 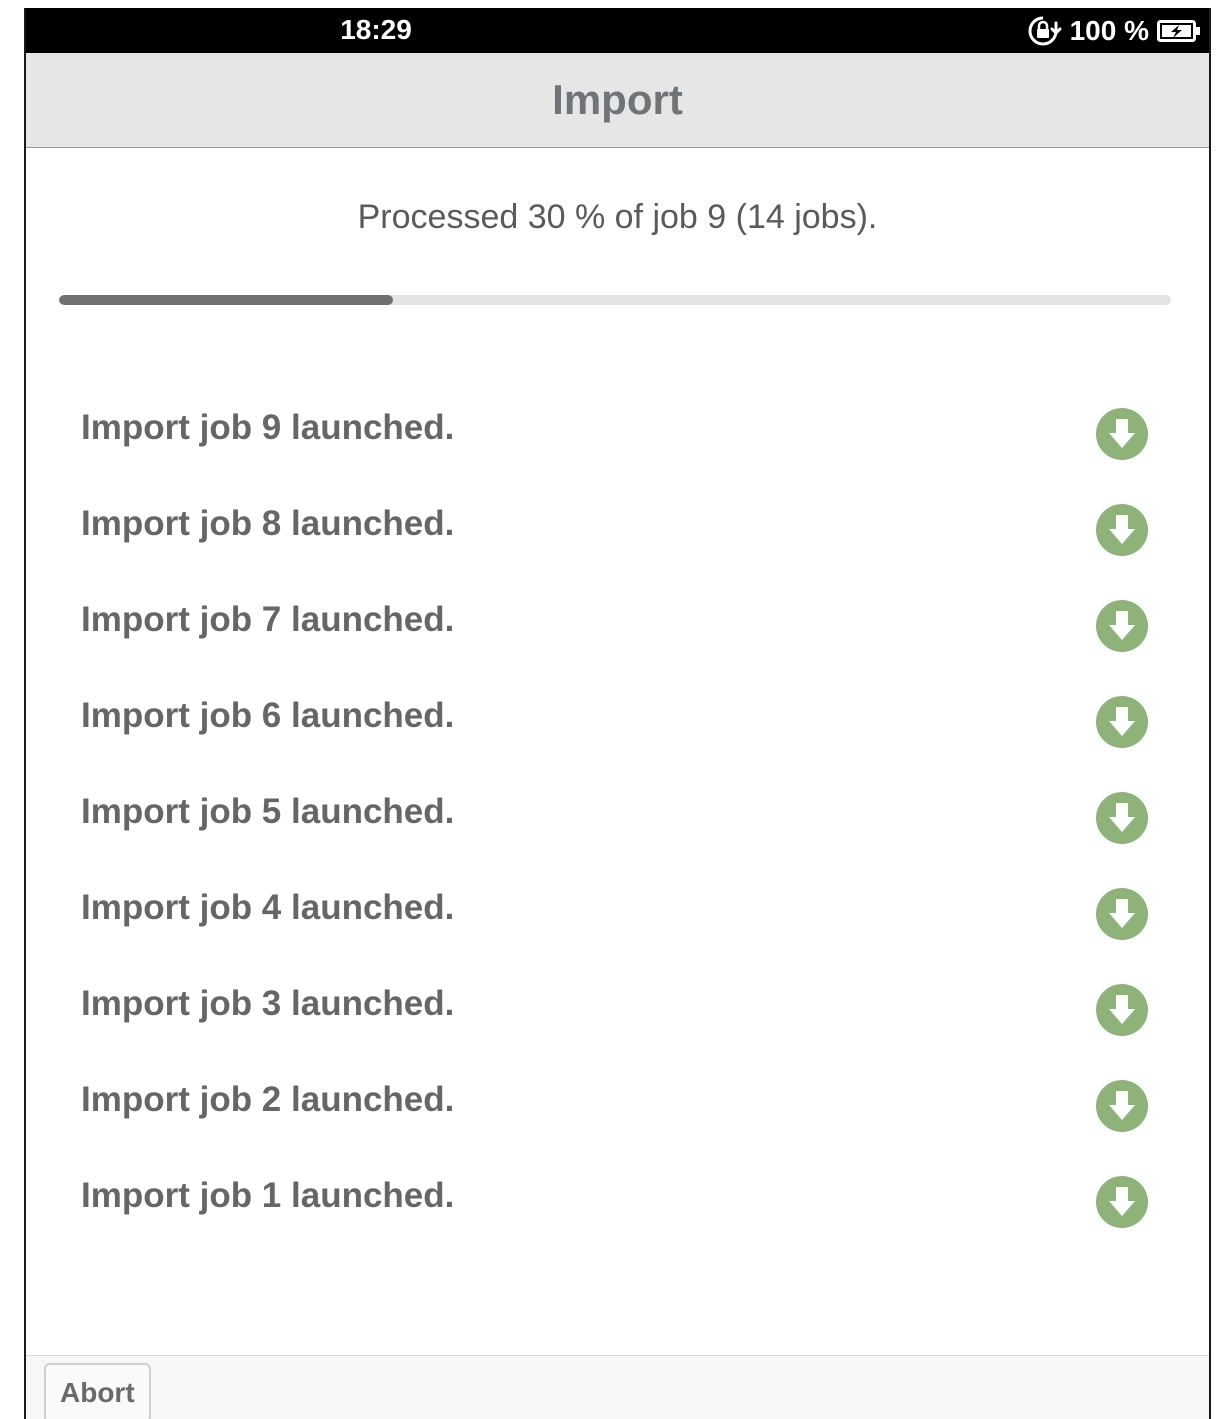 What do you see at coordinates (617, 522) in the screenshot?
I see `list-item: Import job 8 launched.` at bounding box center [617, 522].